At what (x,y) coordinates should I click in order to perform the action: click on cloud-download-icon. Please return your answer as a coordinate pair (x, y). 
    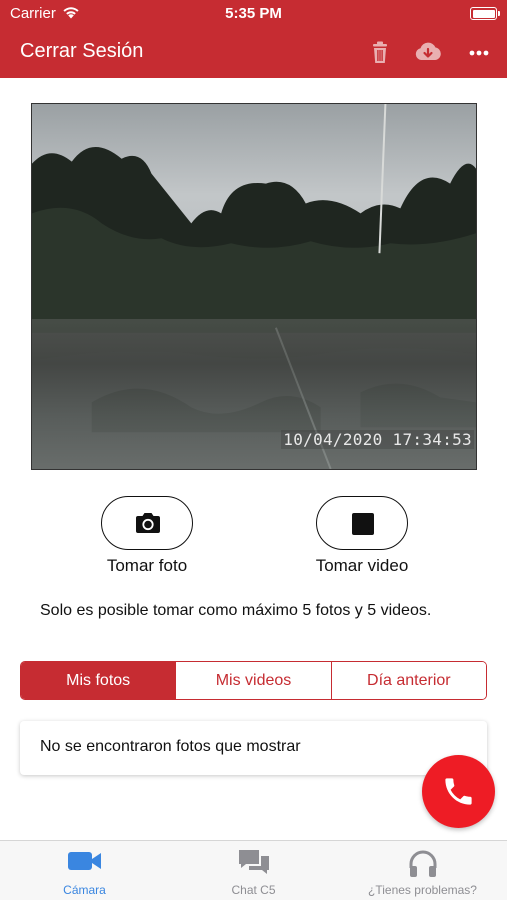
    Looking at the image, I should click on (428, 53).